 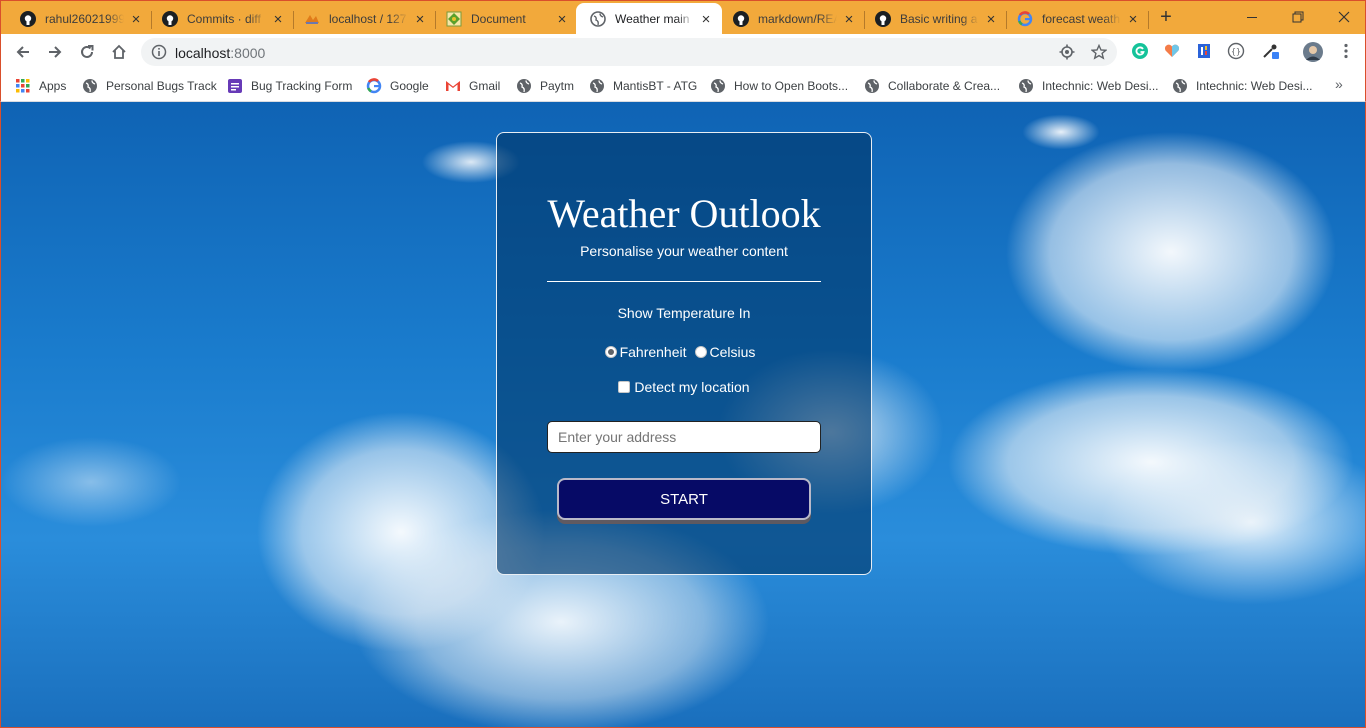 What do you see at coordinates (23, 52) in the screenshot?
I see `back-button` at bounding box center [23, 52].